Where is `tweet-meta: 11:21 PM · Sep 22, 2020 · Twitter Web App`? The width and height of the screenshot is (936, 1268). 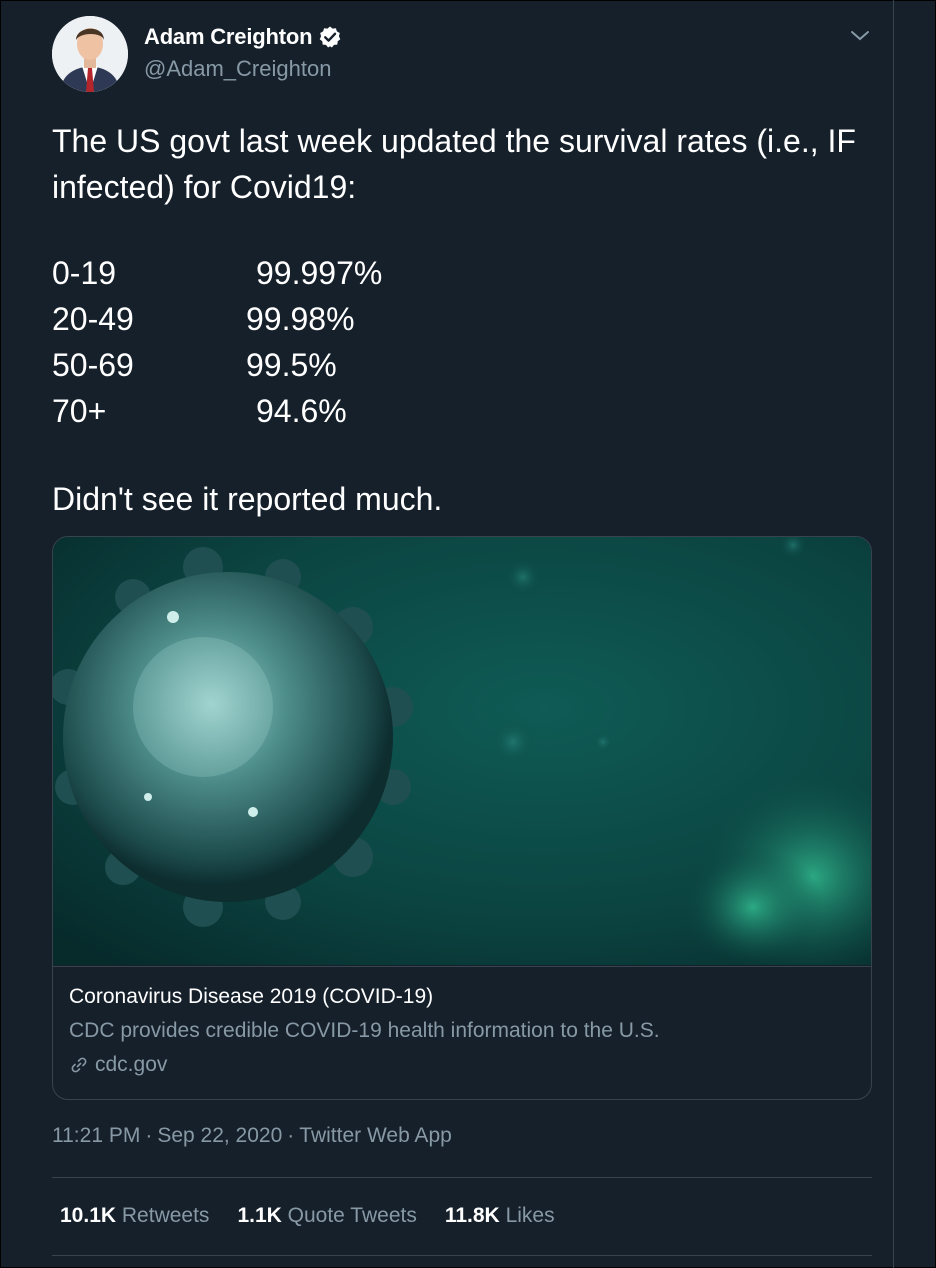
tweet-meta: 11:21 PM · Sep 22, 2020 · Twitter Web App is located at coordinates (252, 1136).